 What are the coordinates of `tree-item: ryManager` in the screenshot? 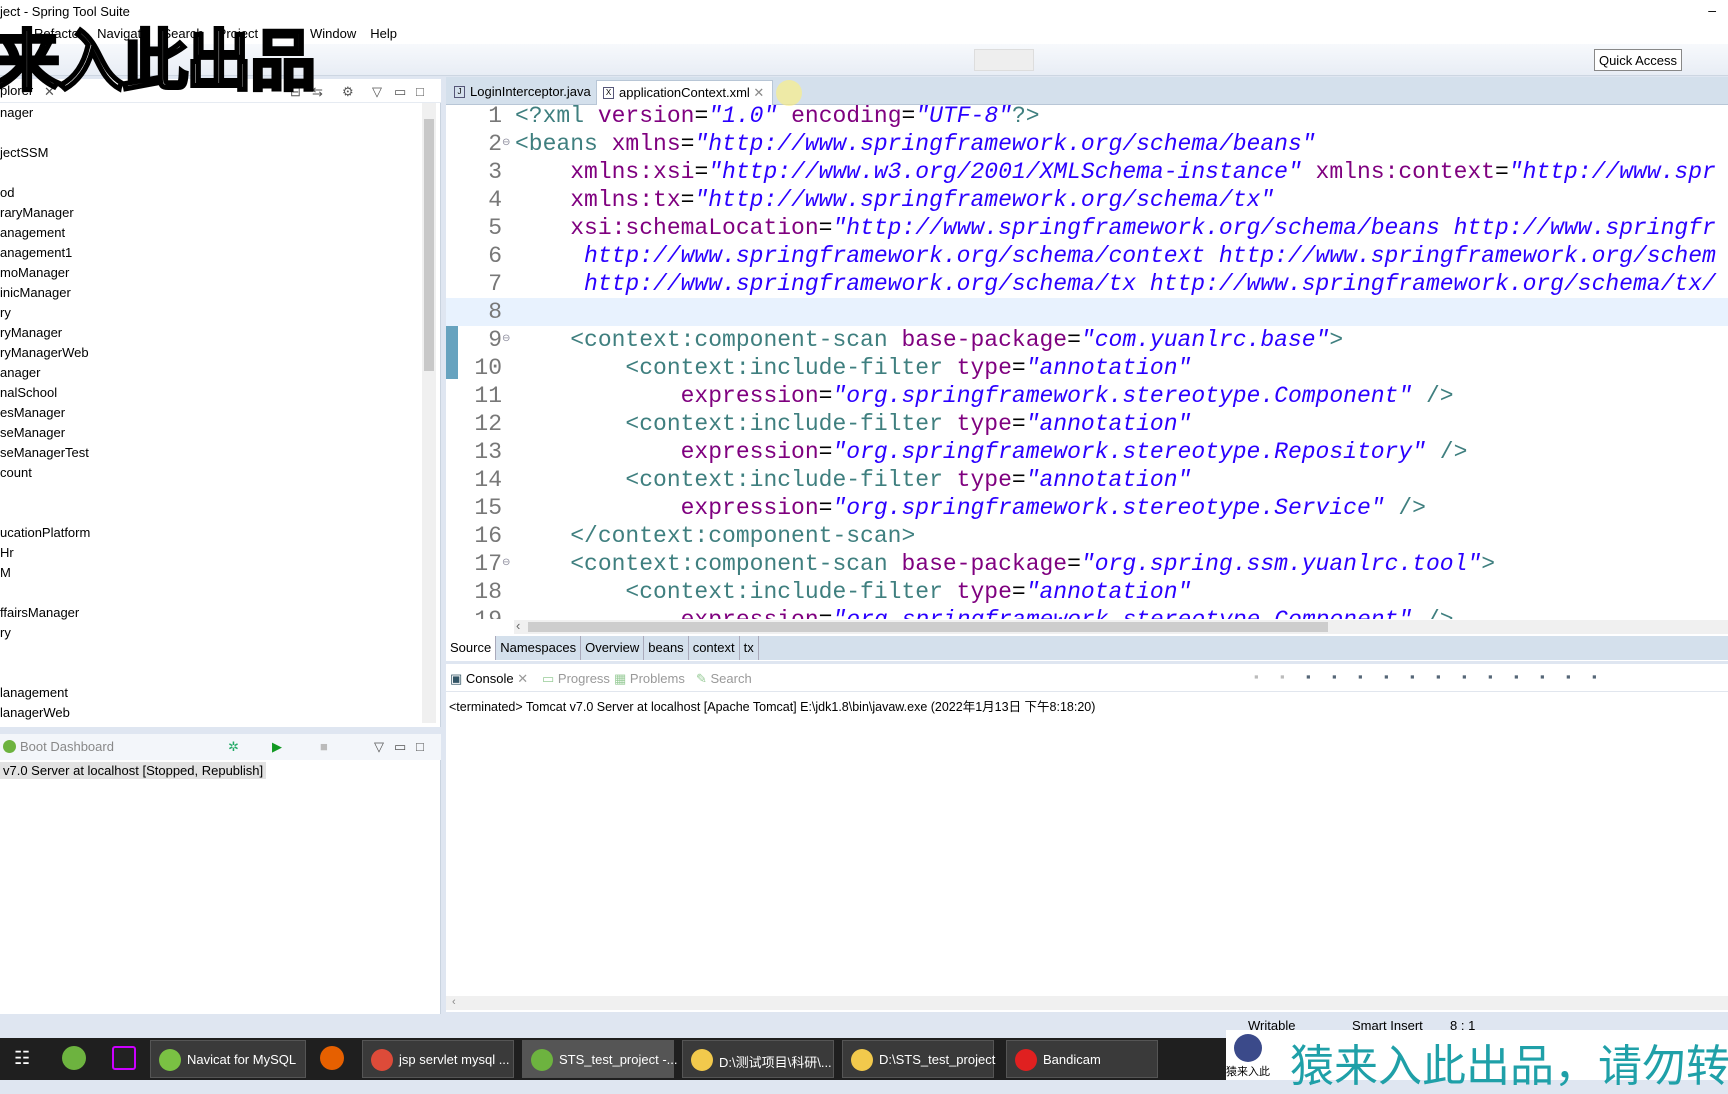 It's located at (210, 333).